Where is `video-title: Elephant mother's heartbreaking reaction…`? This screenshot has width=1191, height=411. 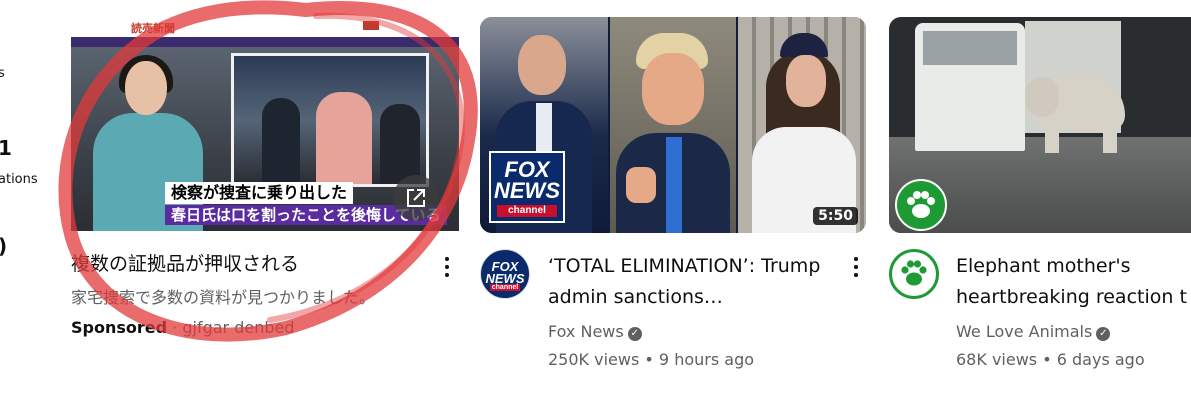
video-title: Elephant mother's heartbreaking reaction… is located at coordinates (1073, 282).